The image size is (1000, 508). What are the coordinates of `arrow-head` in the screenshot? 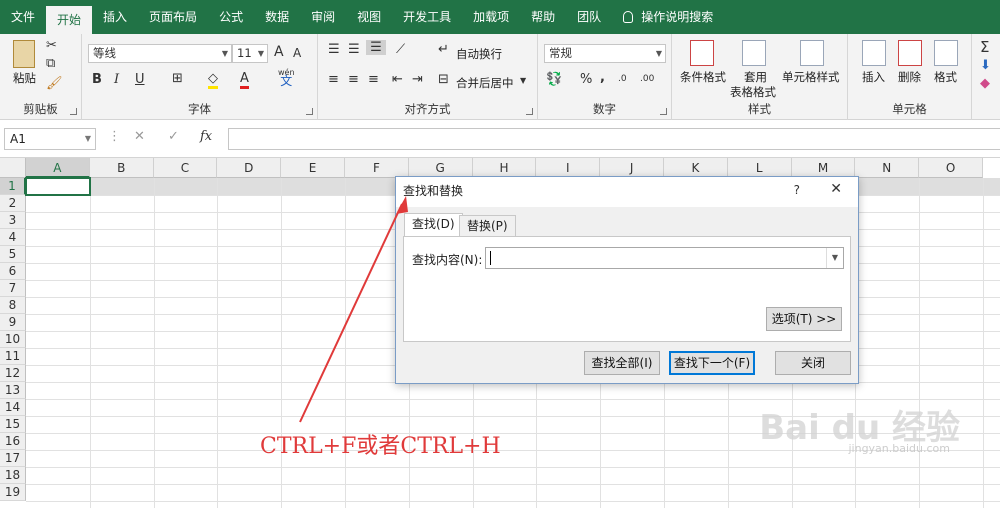 It's located at (402, 205).